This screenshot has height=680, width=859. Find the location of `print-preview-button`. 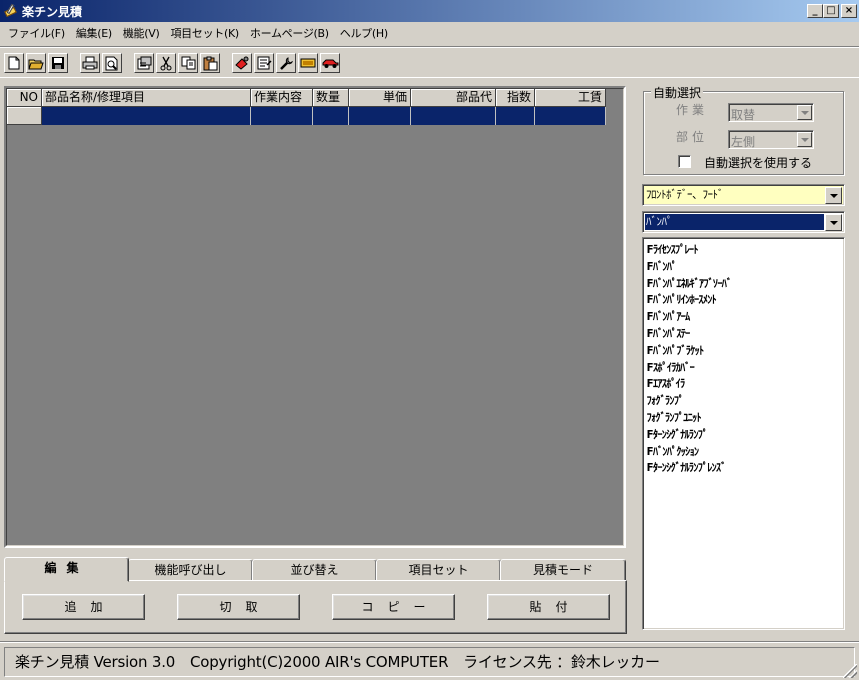

print-preview-button is located at coordinates (112, 63).